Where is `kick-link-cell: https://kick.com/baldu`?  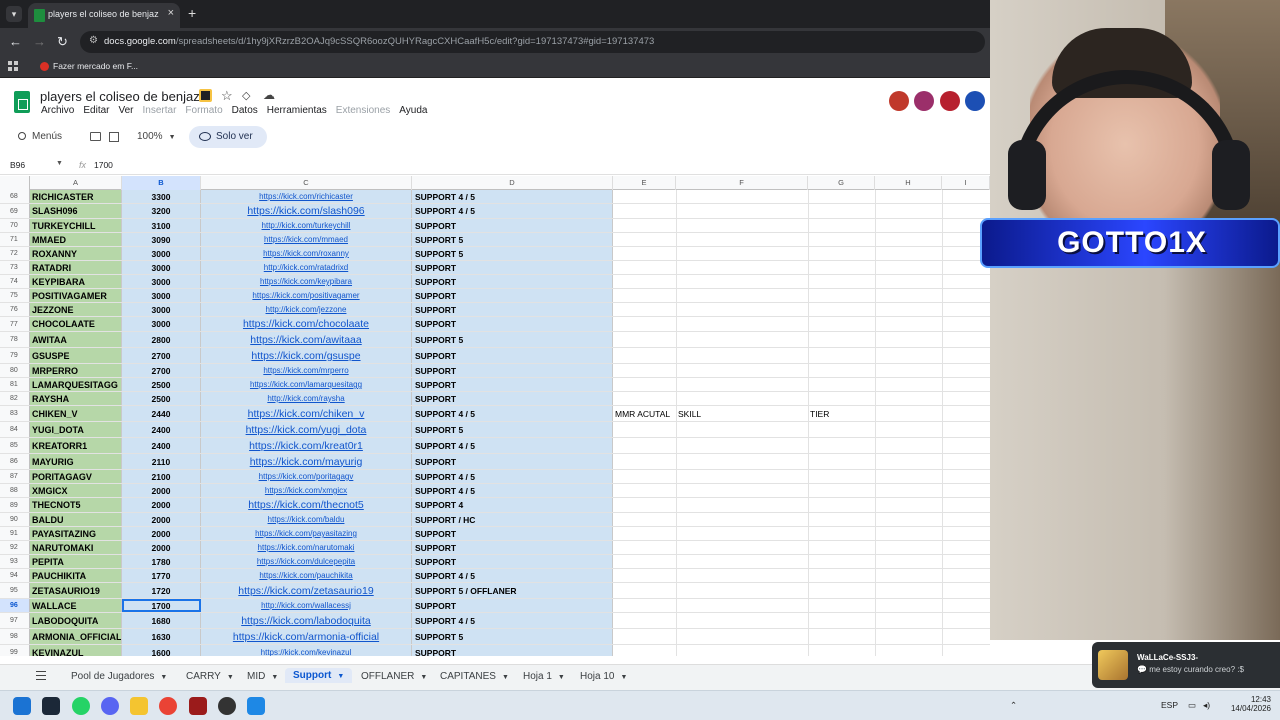
kick-link-cell: https://kick.com/baldu is located at coordinates (306, 519).